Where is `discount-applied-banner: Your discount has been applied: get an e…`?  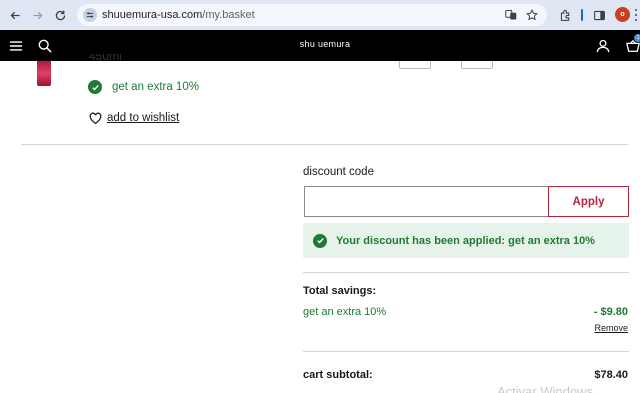
discount-applied-banner: Your discount has been applied: get an e… is located at coordinates (466, 240).